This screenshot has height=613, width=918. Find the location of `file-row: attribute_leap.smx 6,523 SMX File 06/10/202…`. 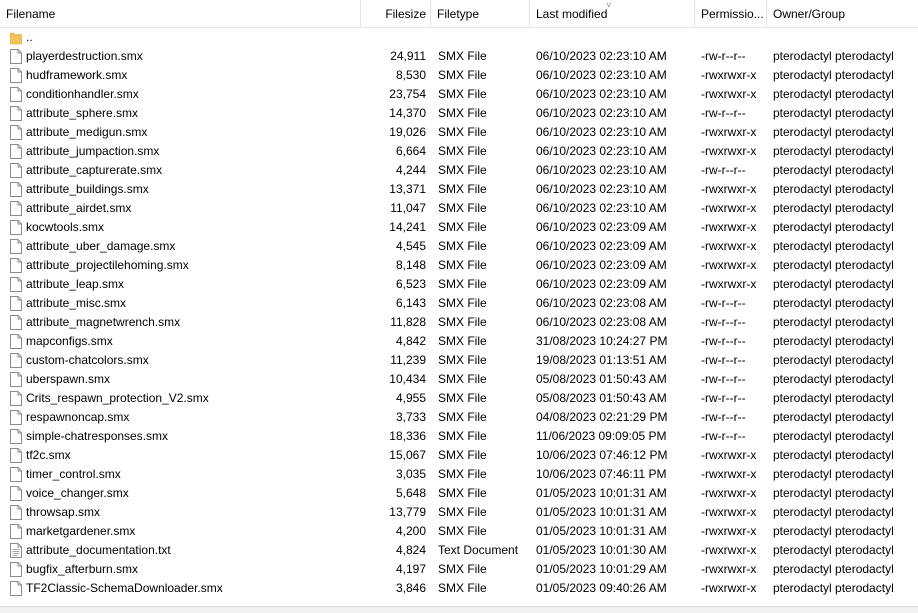

file-row: attribute_leap.smx 6,523 SMX File 06/10/202… is located at coordinates (459, 284).